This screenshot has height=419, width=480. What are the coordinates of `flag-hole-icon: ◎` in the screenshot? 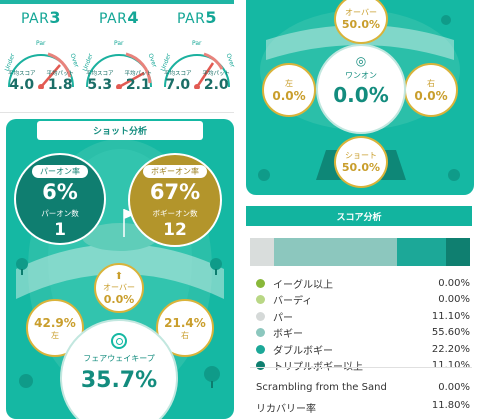 It's located at (361, 61).